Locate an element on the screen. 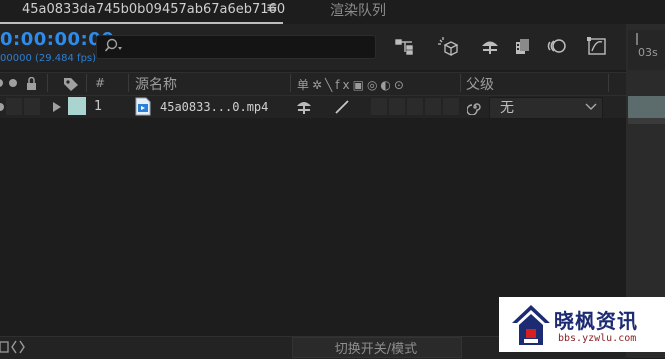  frame-blending-icon is located at coordinates (523, 46).